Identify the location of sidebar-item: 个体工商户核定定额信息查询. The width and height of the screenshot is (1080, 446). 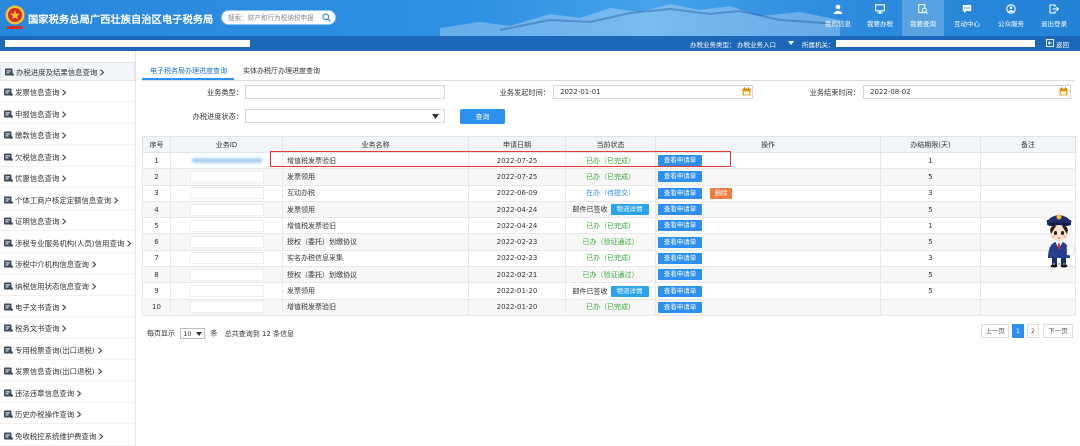
(67, 200).